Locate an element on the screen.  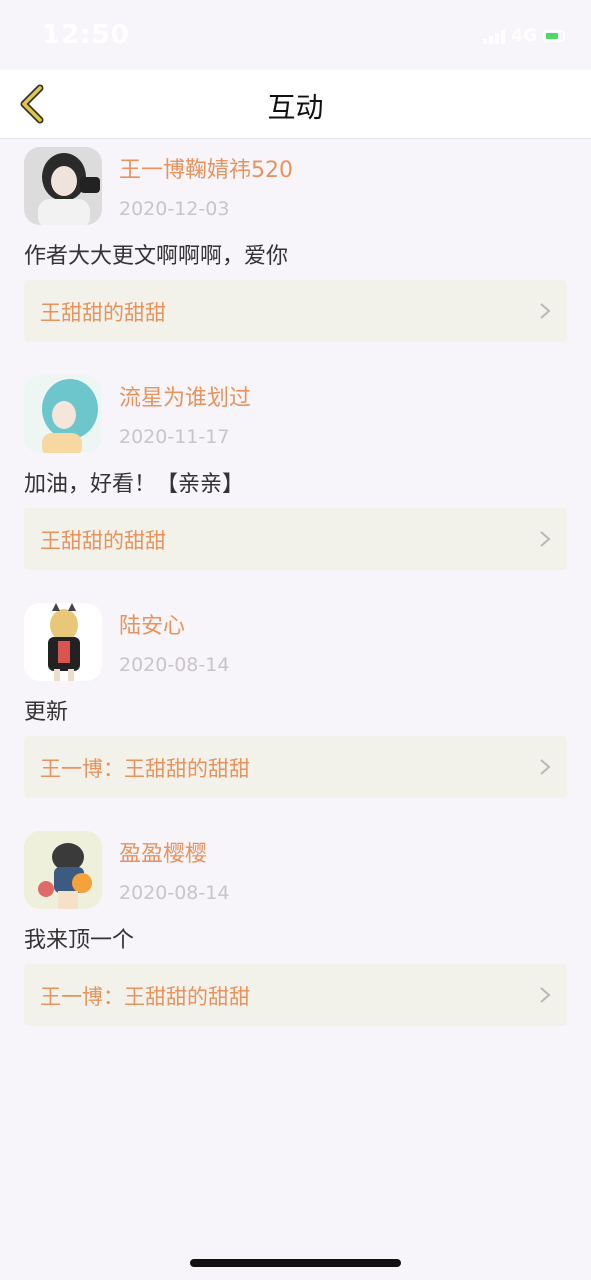
home-indicator is located at coordinates (295, 1263).